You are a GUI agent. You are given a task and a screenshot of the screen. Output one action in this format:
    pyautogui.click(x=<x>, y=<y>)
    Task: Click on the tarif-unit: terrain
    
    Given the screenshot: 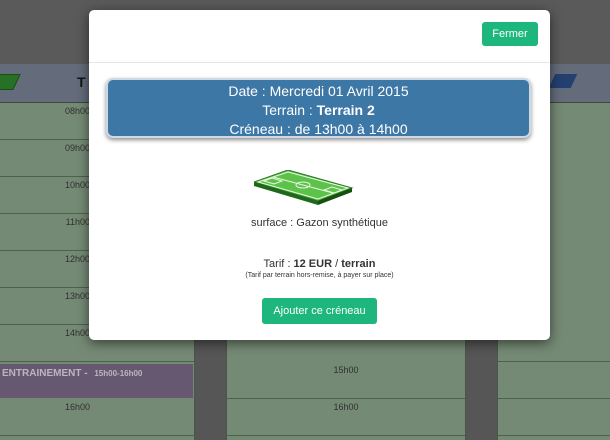 What is the action you would take?
    pyautogui.click(x=358, y=264)
    